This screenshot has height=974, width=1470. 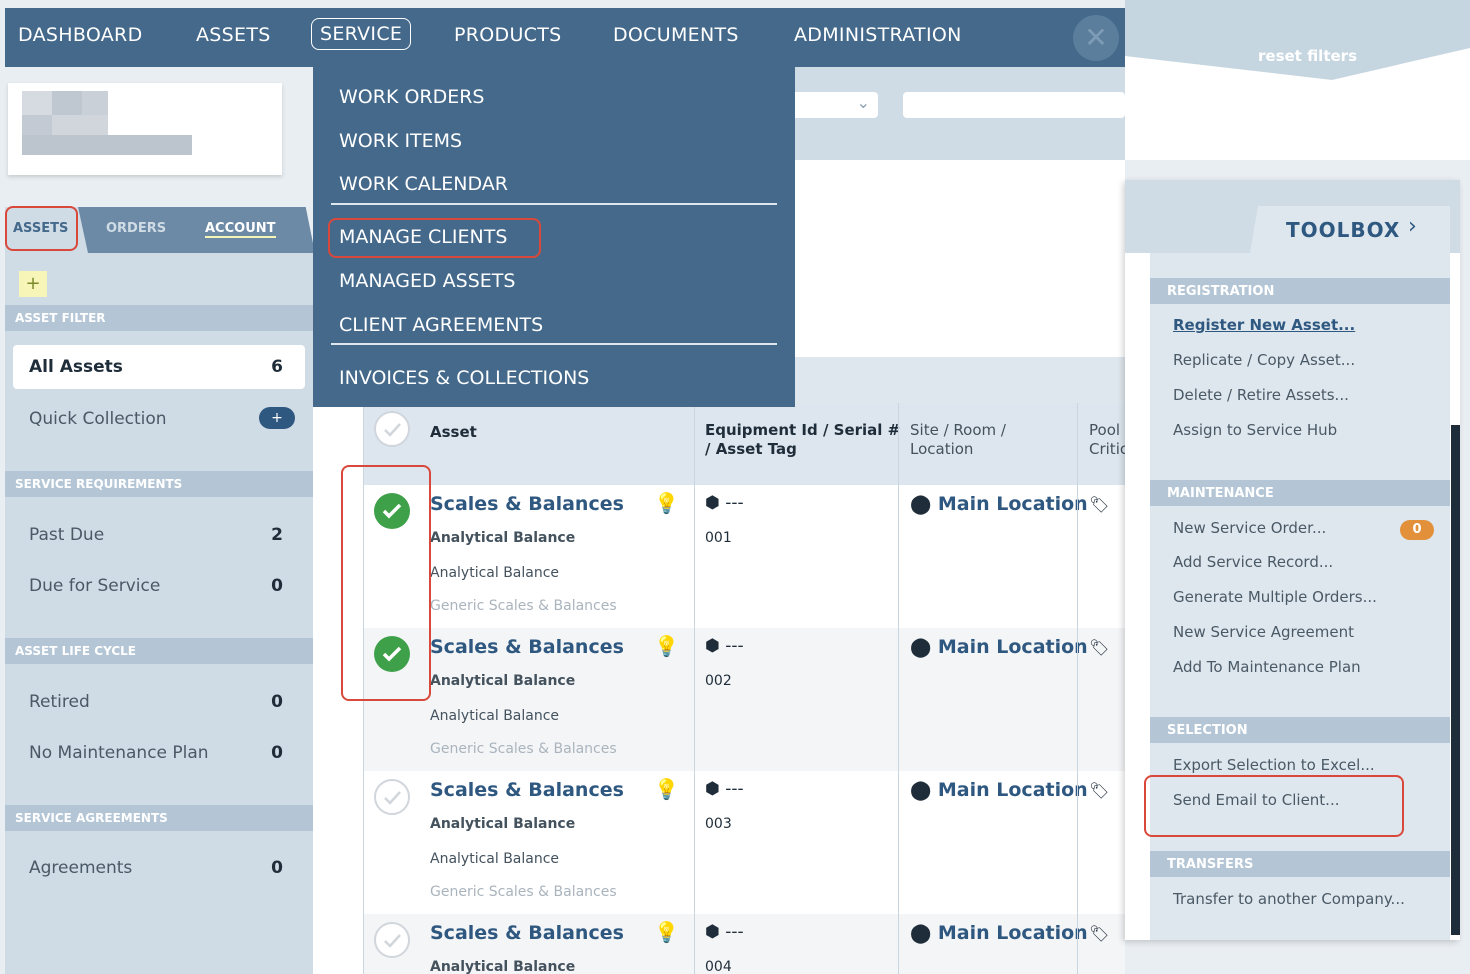 What do you see at coordinates (80, 35) in the screenshot?
I see `nav-dashboard: DASHBOARD` at bounding box center [80, 35].